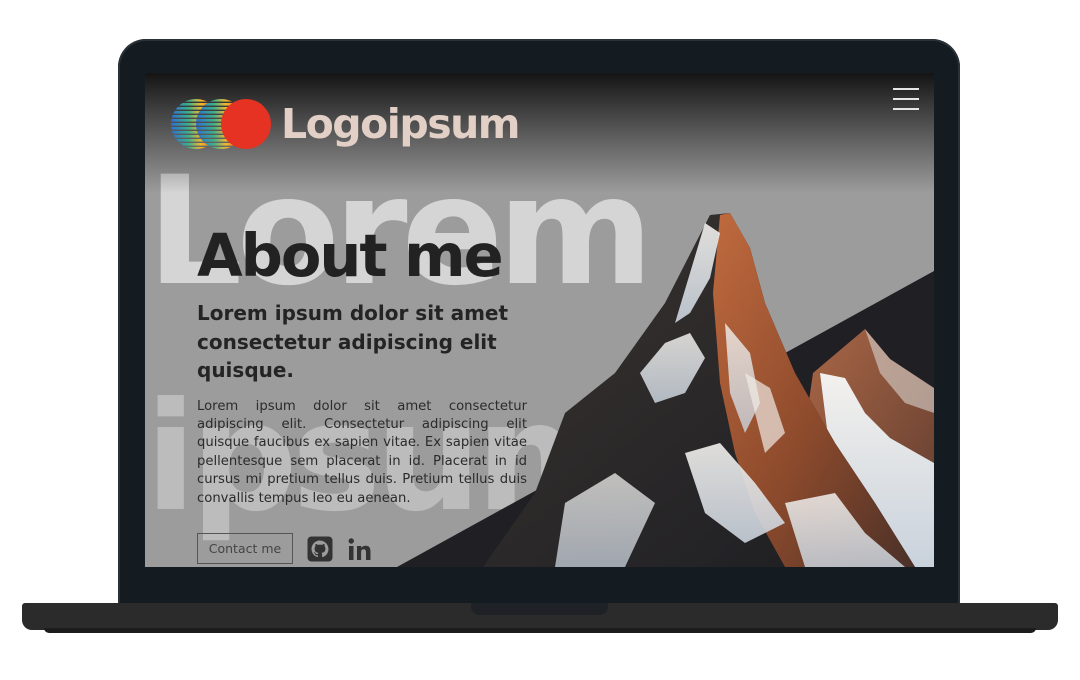 This screenshot has height=680, width=1080. Describe the element at coordinates (320, 549) in the screenshot. I see `github-icon` at that location.